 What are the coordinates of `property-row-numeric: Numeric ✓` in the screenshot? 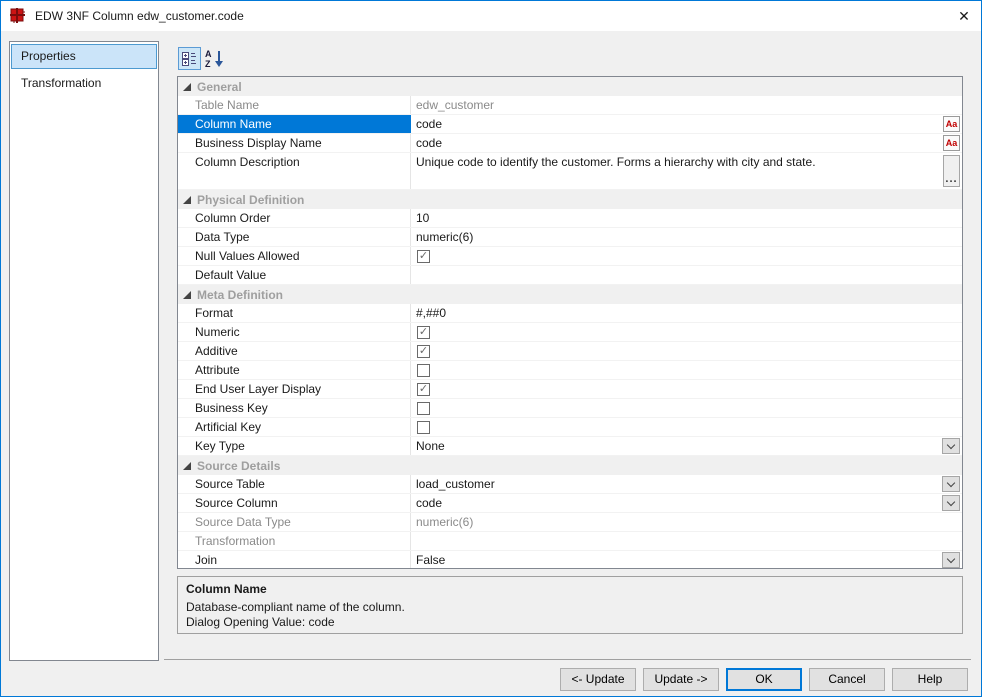 It's located at (570, 332).